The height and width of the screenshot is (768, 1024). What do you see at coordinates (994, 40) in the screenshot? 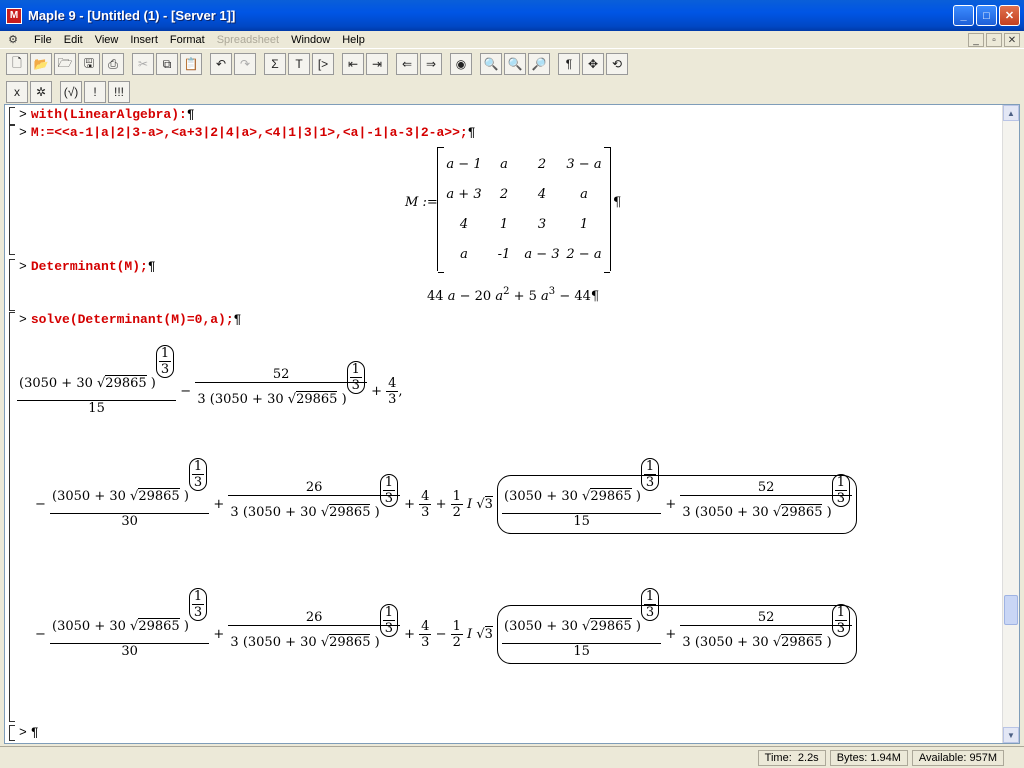
I see `doc-restore-button: ▫` at bounding box center [994, 40].